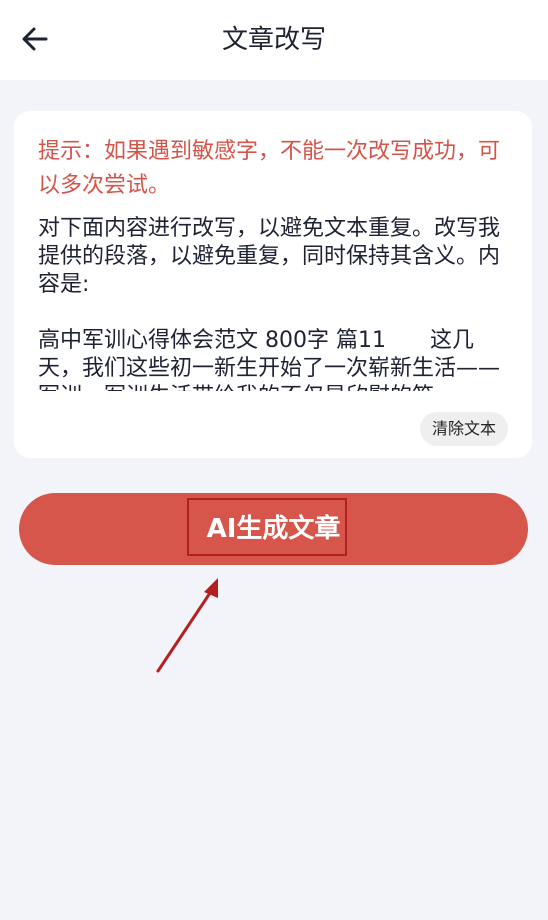 This screenshot has height=920, width=548. I want to click on app-header: 文章改写, so click(274, 40).